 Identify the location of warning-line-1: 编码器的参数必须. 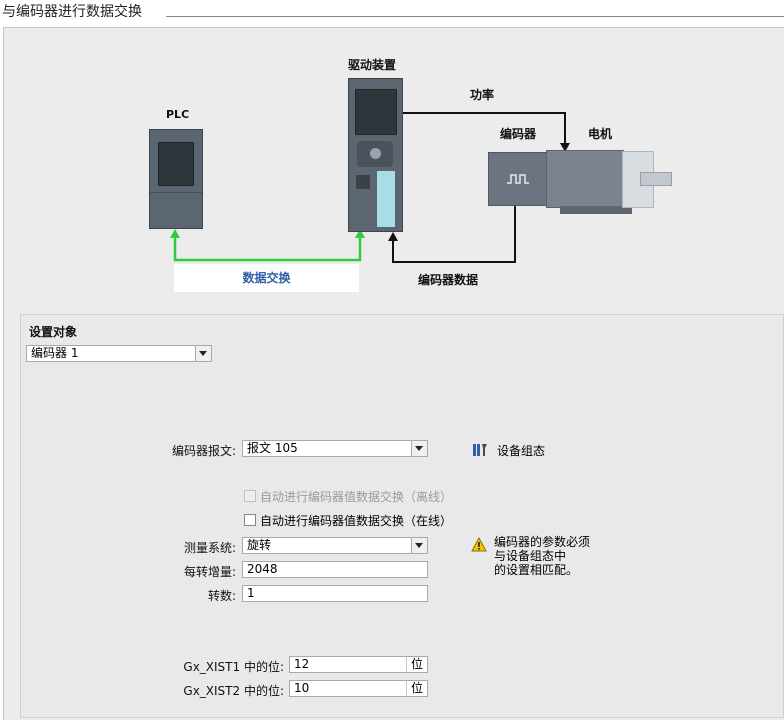
(542, 542).